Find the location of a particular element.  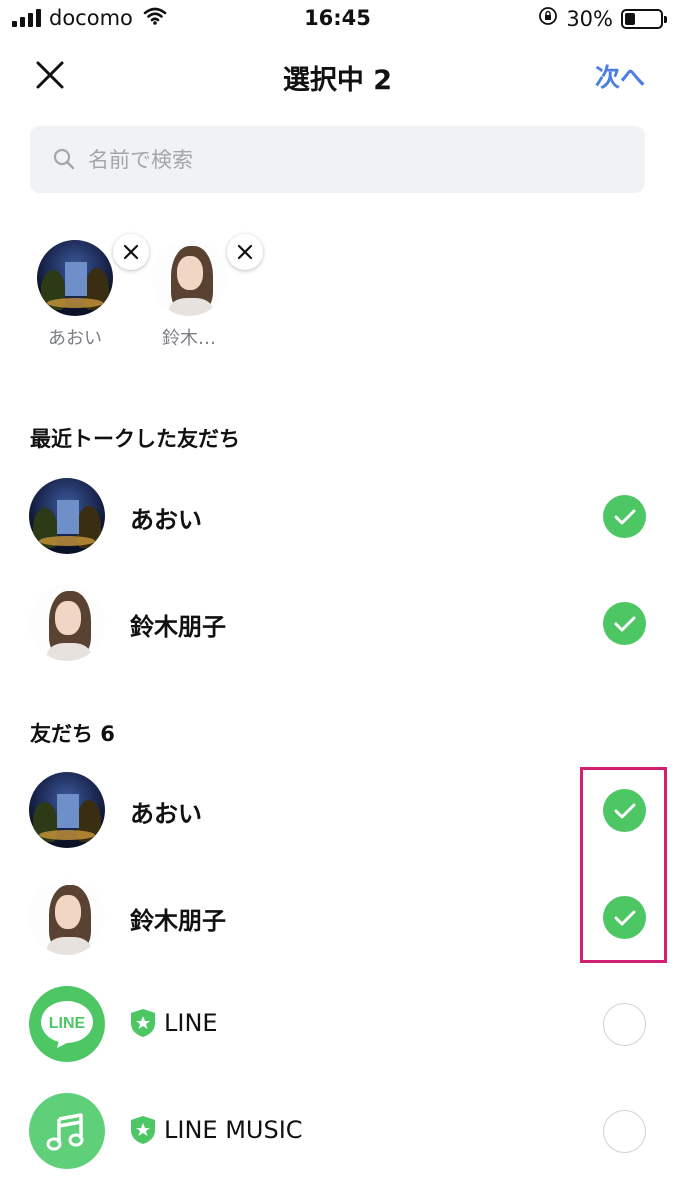

battery-percent: 30% is located at coordinates (589, 18).